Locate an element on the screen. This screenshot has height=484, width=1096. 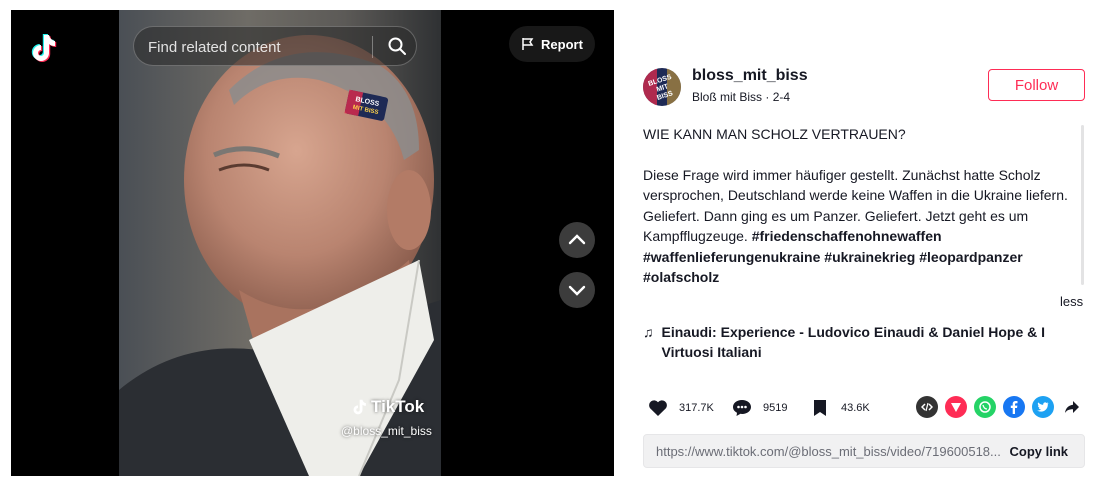
report-button: Report is located at coordinates (552, 44).